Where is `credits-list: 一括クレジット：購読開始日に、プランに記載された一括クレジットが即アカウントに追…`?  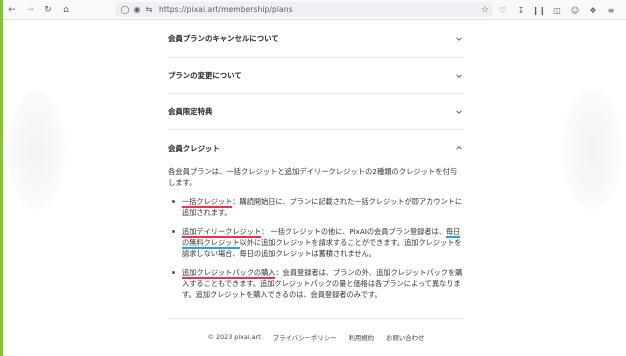
credits-list: 一括クレジット：購読開始日に、プランに記載された一括クレジットが即アカウントに追… is located at coordinates (316, 248).